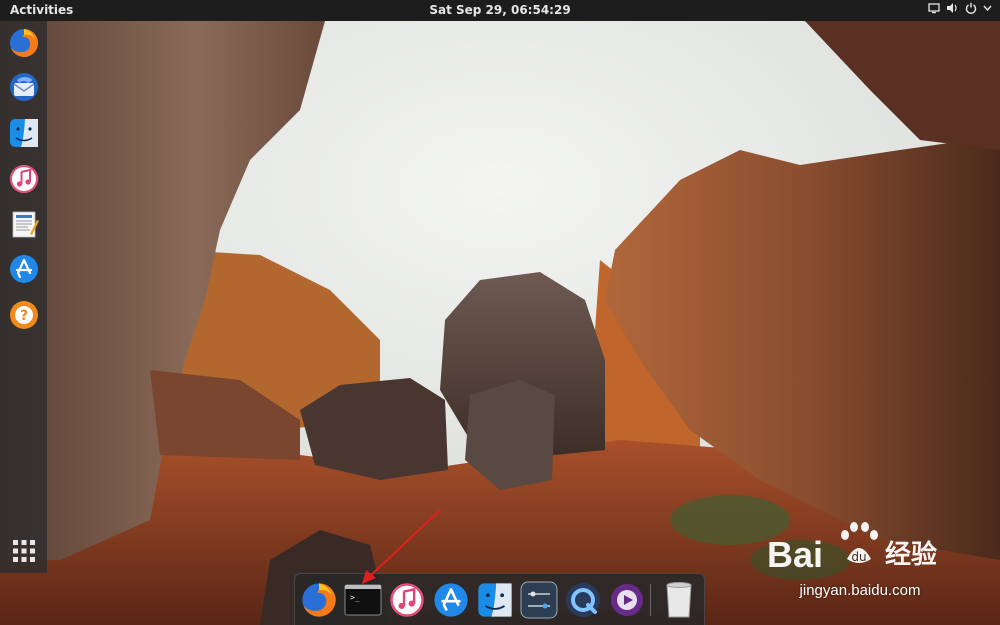 Image resolution: width=1000 pixels, height=625 pixels. I want to click on dock-trash, so click(679, 600).